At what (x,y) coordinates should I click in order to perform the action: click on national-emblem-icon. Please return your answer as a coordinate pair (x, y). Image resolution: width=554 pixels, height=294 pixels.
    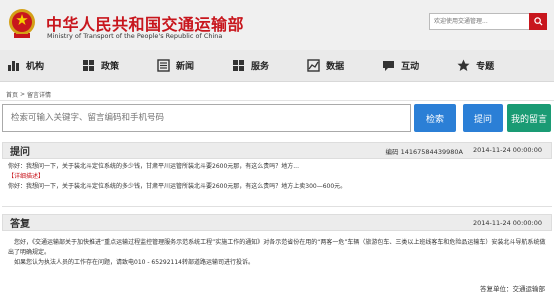
    Looking at the image, I should click on (22, 23).